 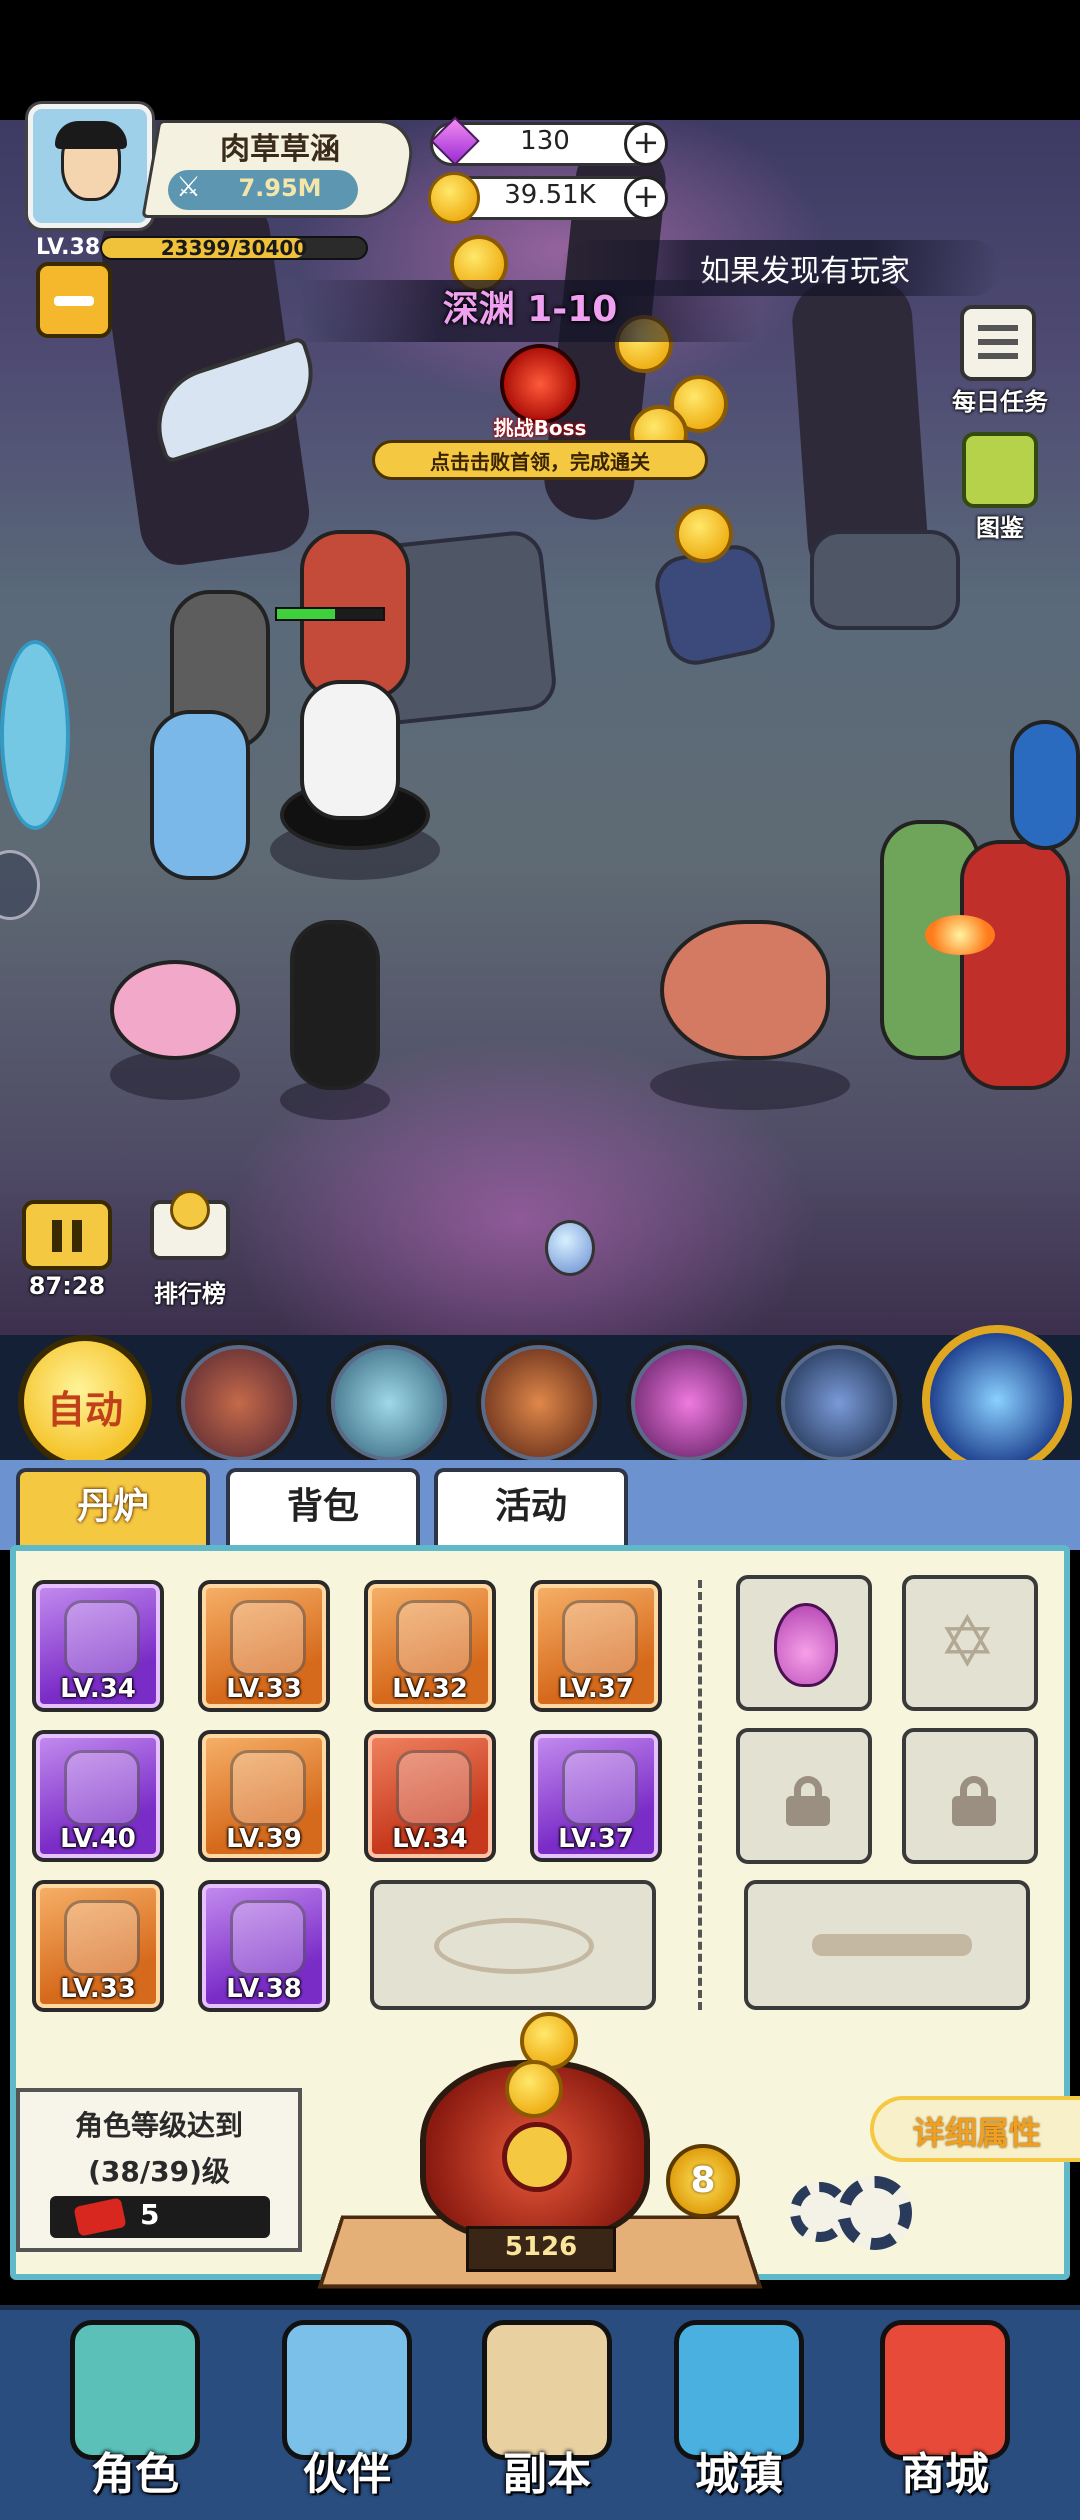 What do you see at coordinates (268, 1788) in the screenshot?
I see `shield-icon` at bounding box center [268, 1788].